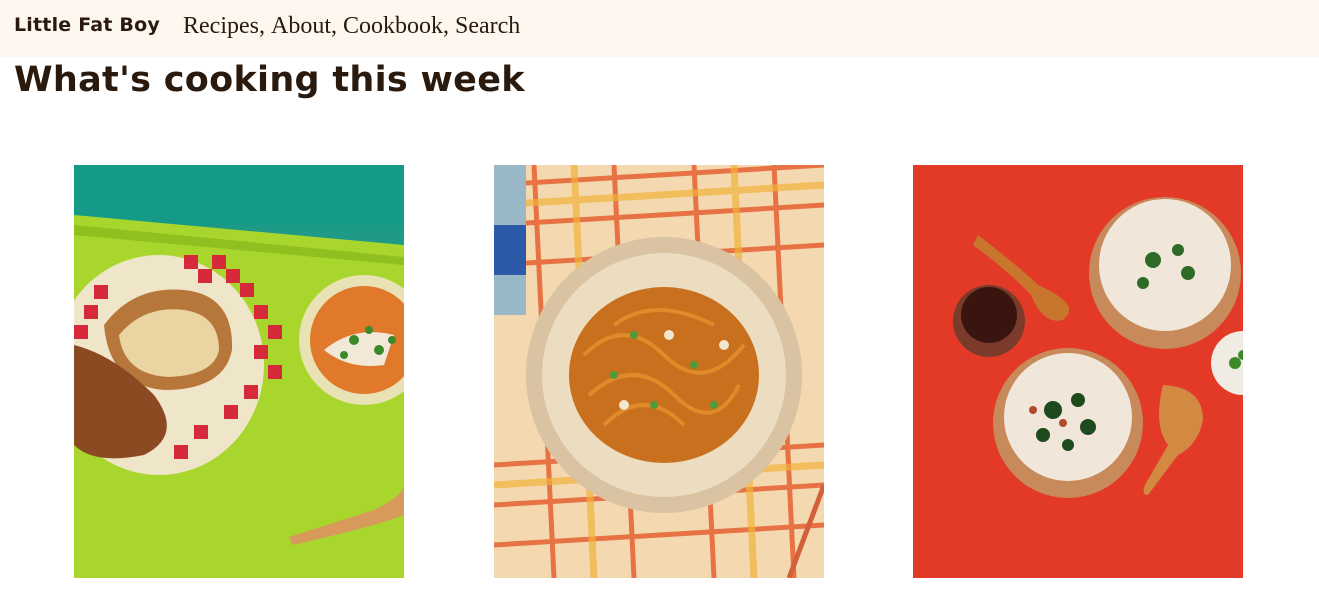  I want to click on brand-logo-link: Little Fat Boy, so click(87, 25).